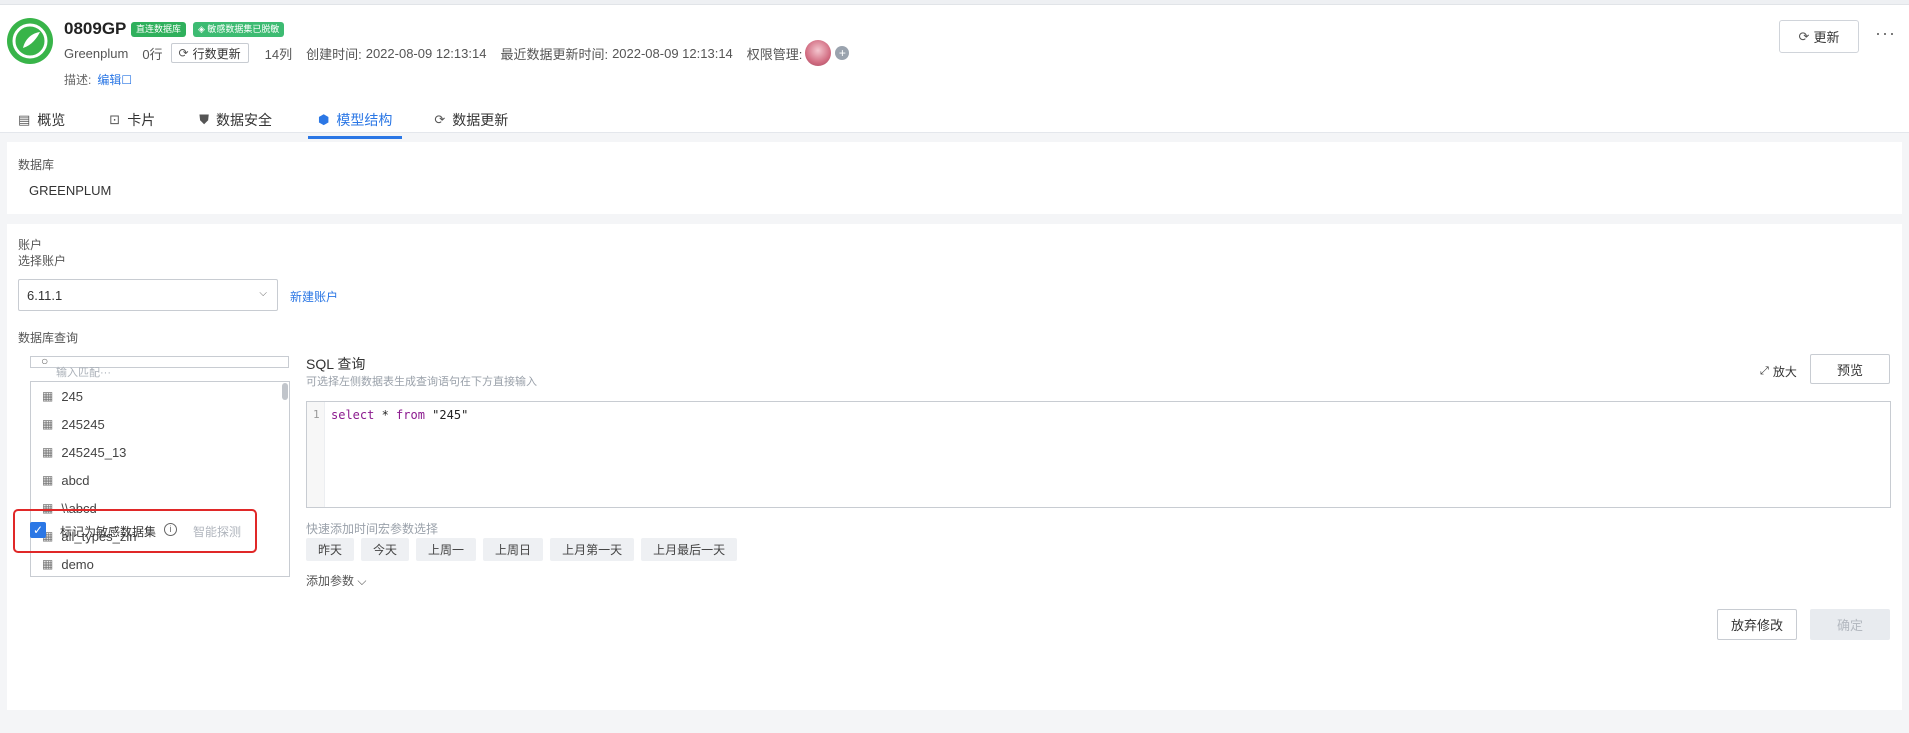 This screenshot has width=1909, height=733. What do you see at coordinates (77, 564) in the screenshot?
I see `table-name: demo` at bounding box center [77, 564].